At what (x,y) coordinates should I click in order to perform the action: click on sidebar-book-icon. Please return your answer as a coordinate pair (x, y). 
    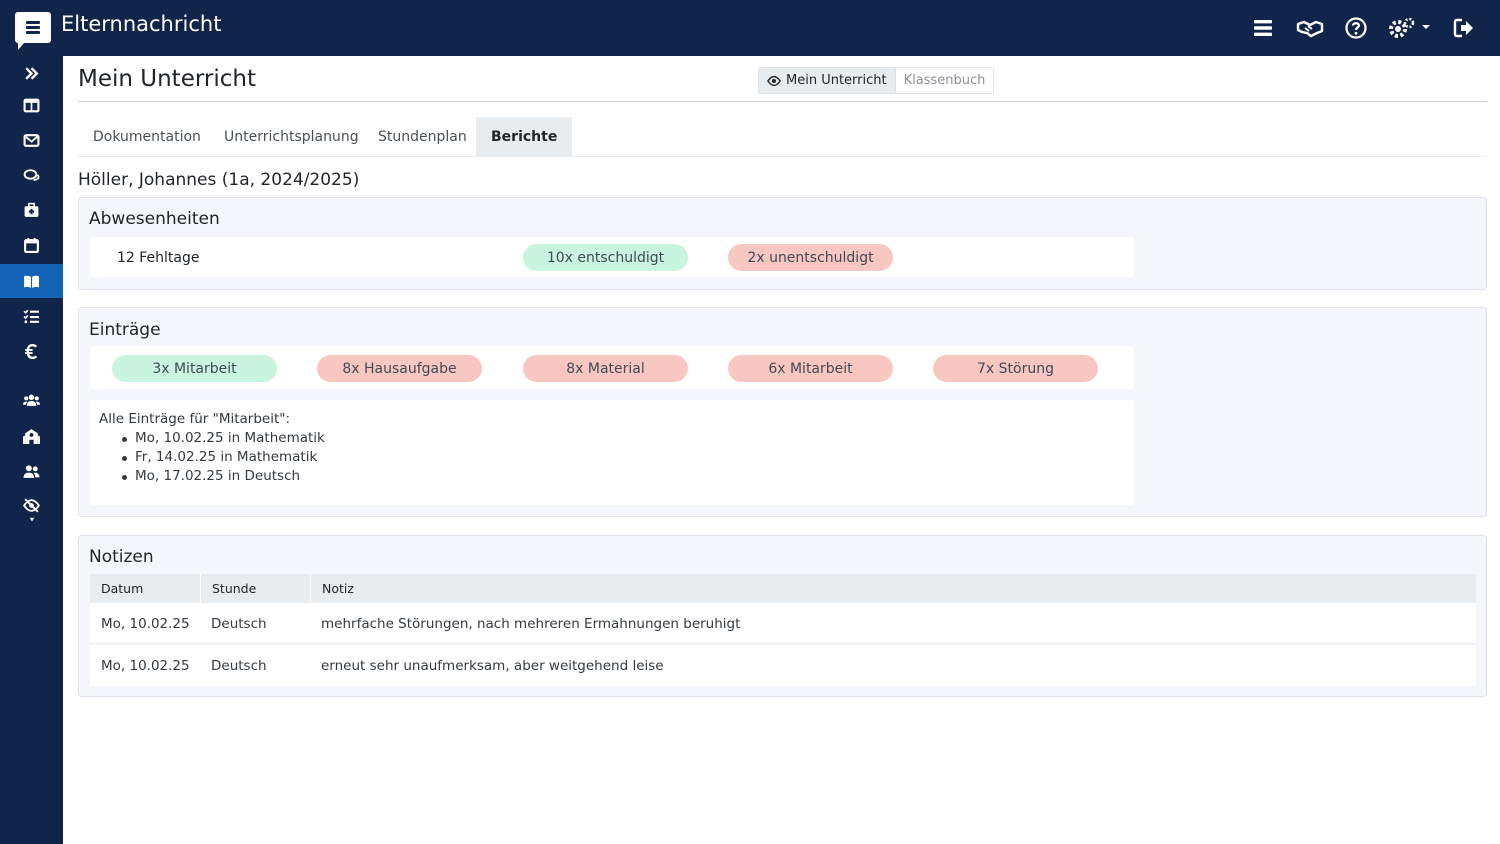
    Looking at the image, I should click on (31, 281).